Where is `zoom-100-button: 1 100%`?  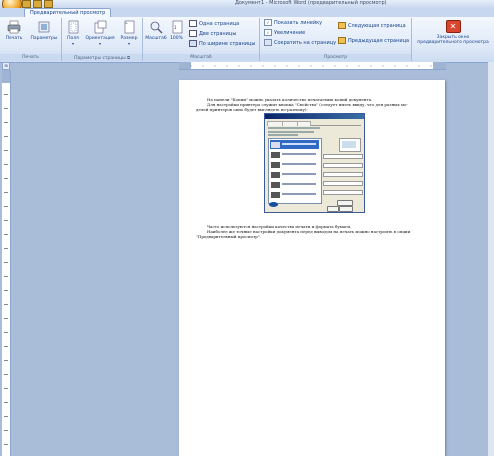 zoom-100-button: 1 100% is located at coordinates (176, 30).